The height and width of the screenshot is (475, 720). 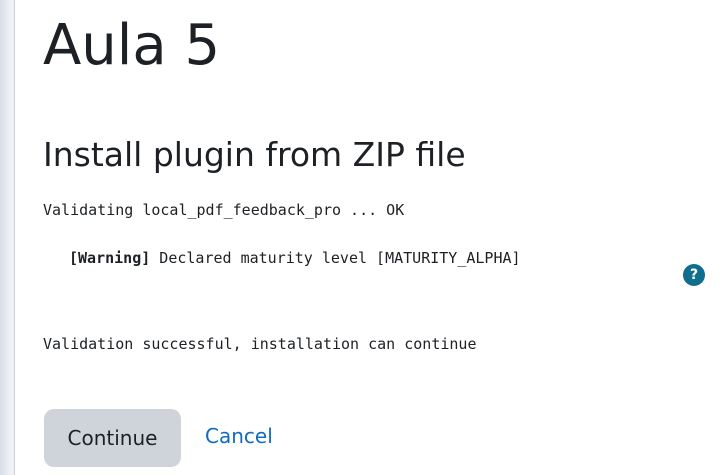 What do you see at coordinates (335, 258) in the screenshot?
I see `warning-text: Declared maturity level [MATURITY_ALPHA]` at bounding box center [335, 258].